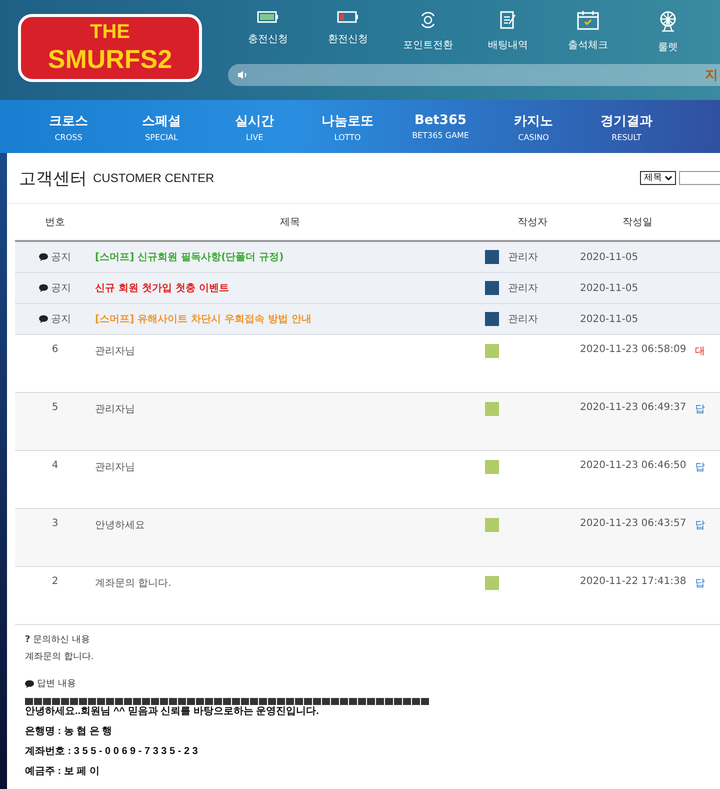  What do you see at coordinates (110, 48) in the screenshot?
I see `smurfs-logo: THE SMURFS2` at bounding box center [110, 48].